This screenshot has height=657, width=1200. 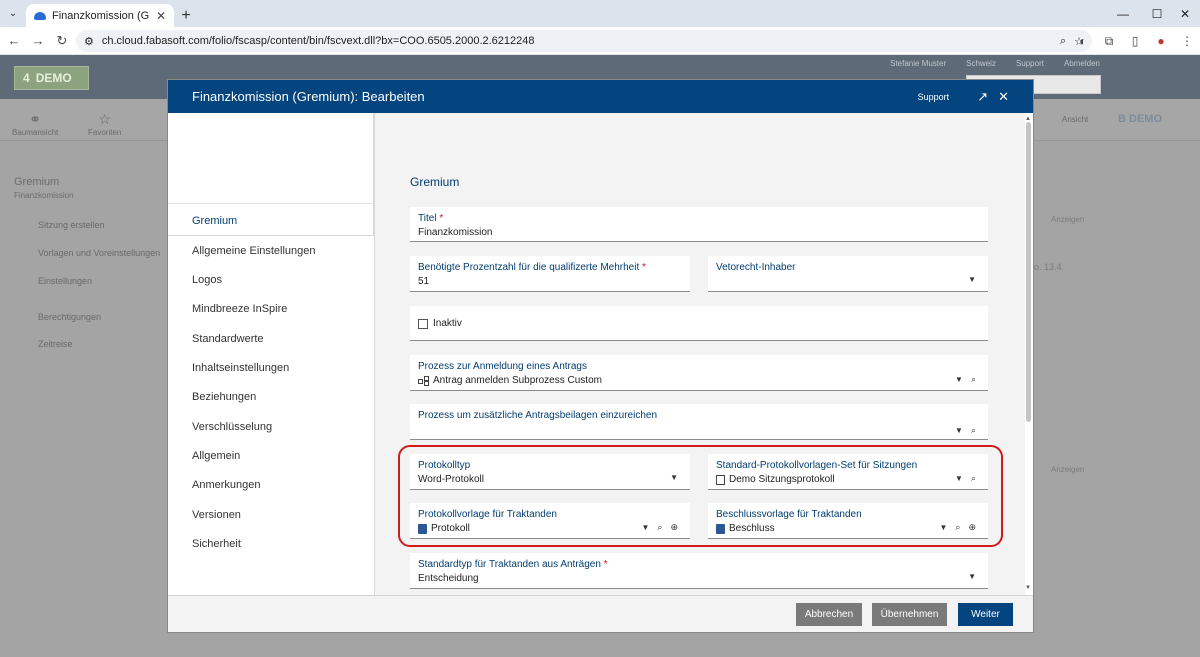 I want to click on titel-value: Finanzkomission, so click(x=455, y=232).